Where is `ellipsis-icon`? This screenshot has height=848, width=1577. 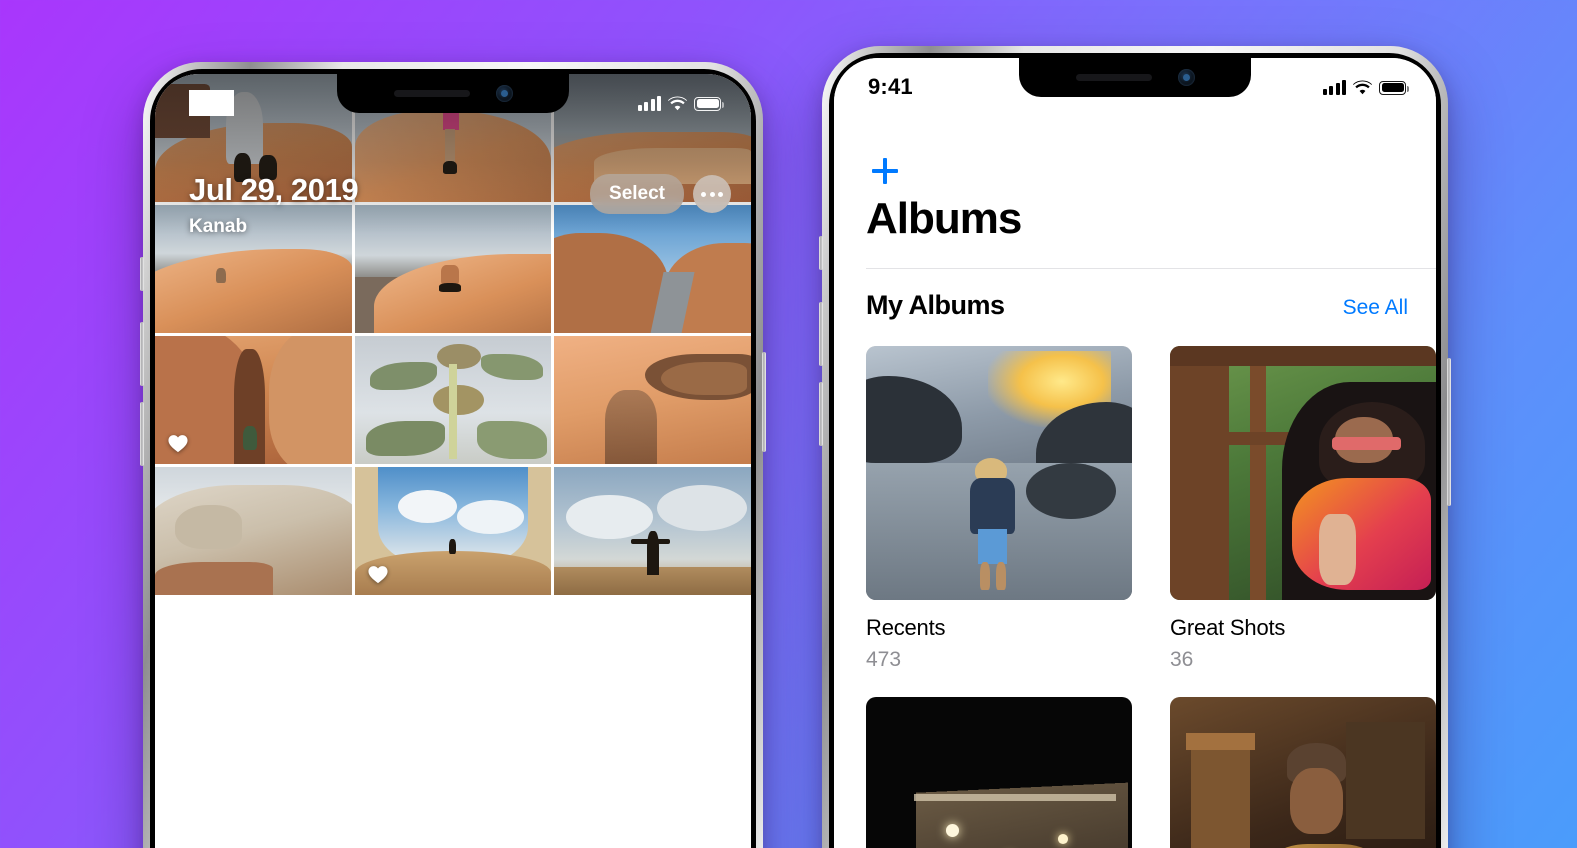
ellipsis-icon is located at coordinates (712, 194).